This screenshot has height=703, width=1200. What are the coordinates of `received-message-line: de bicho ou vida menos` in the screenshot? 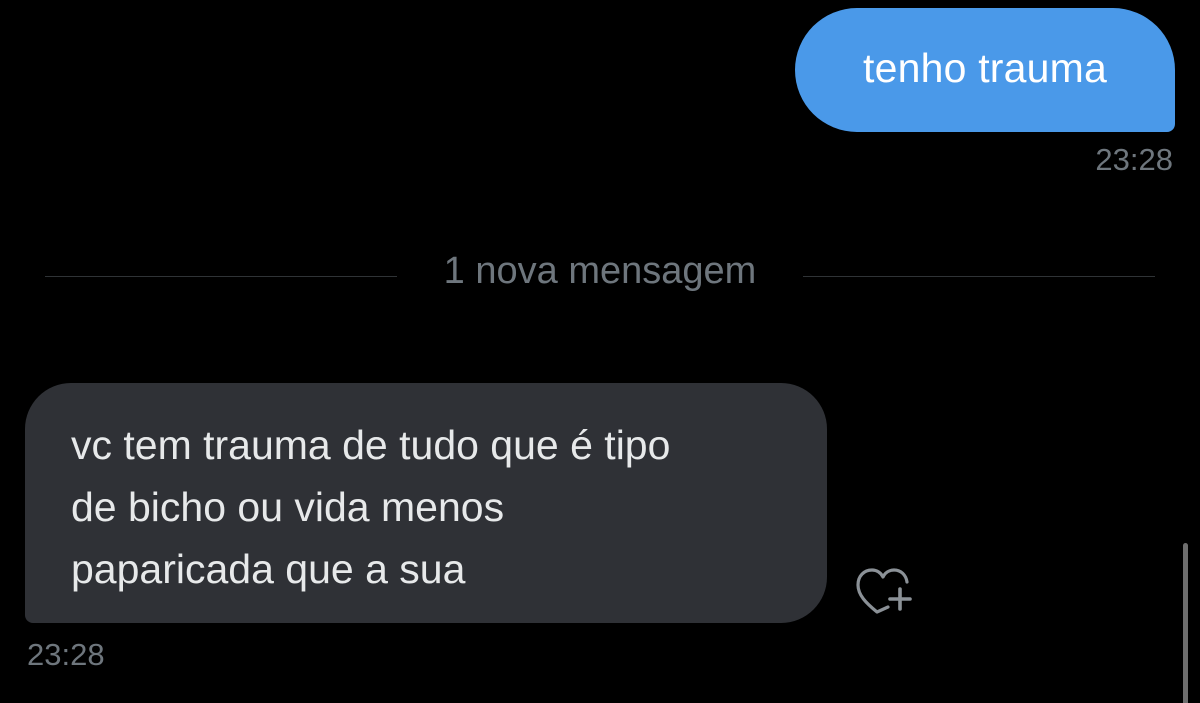 It's located at (288, 507).